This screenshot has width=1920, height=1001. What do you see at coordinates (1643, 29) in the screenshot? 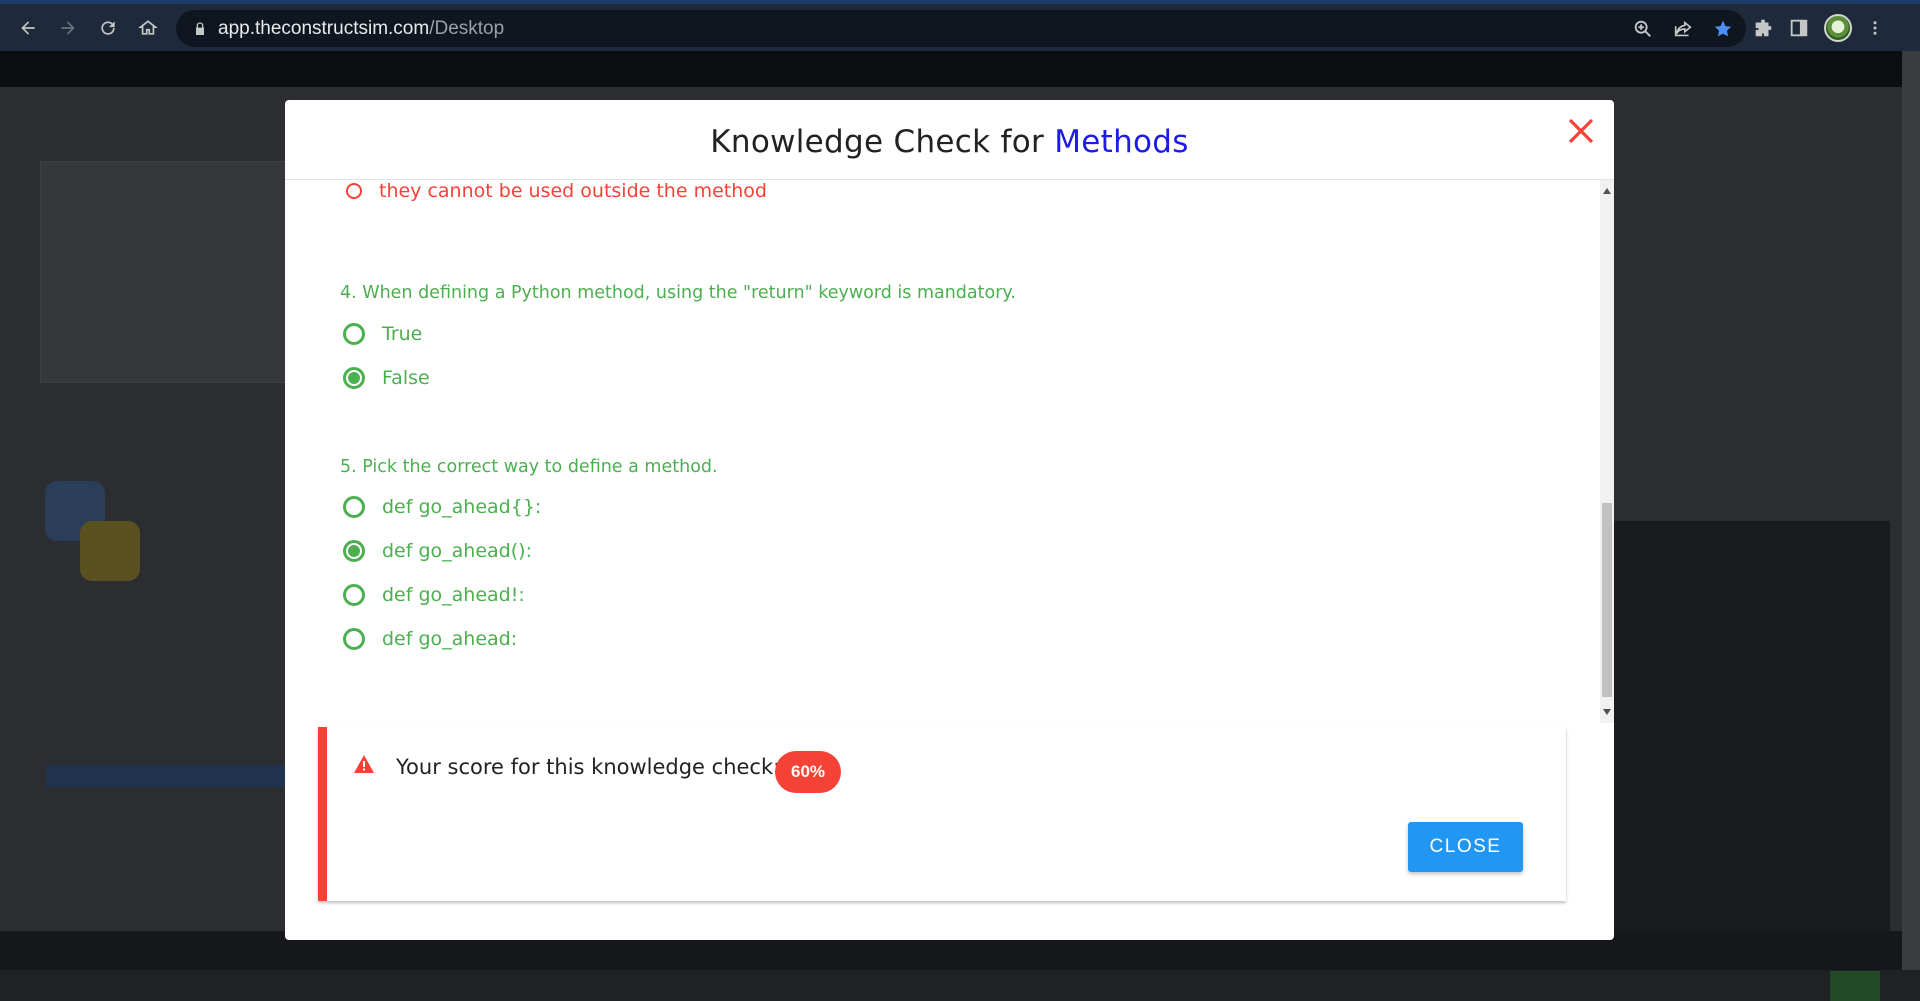
I see `zoom-icon` at bounding box center [1643, 29].